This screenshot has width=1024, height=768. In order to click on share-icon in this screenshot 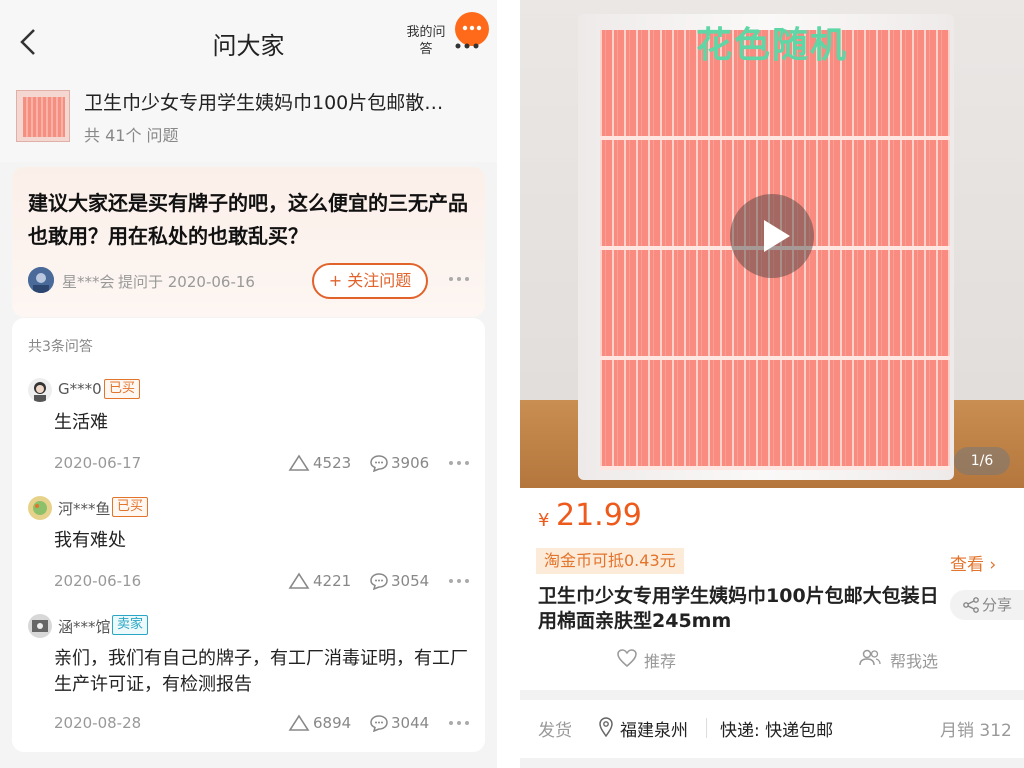, I will do `click(971, 605)`.